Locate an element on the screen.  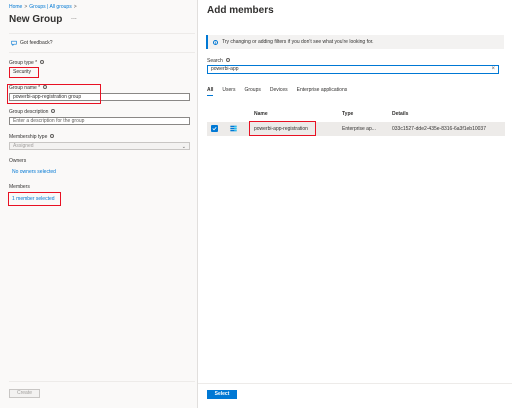
feedback-button: Got feedback? is located at coordinates (32, 43).